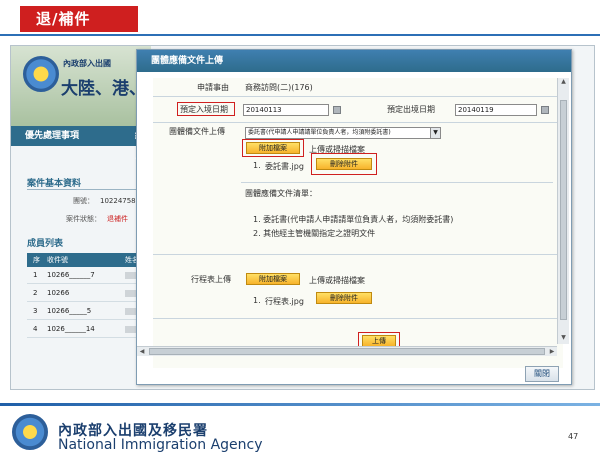 The width and height of the screenshot is (600, 463). I want to click on scroll-up-icon: ▲, so click(563, 83).